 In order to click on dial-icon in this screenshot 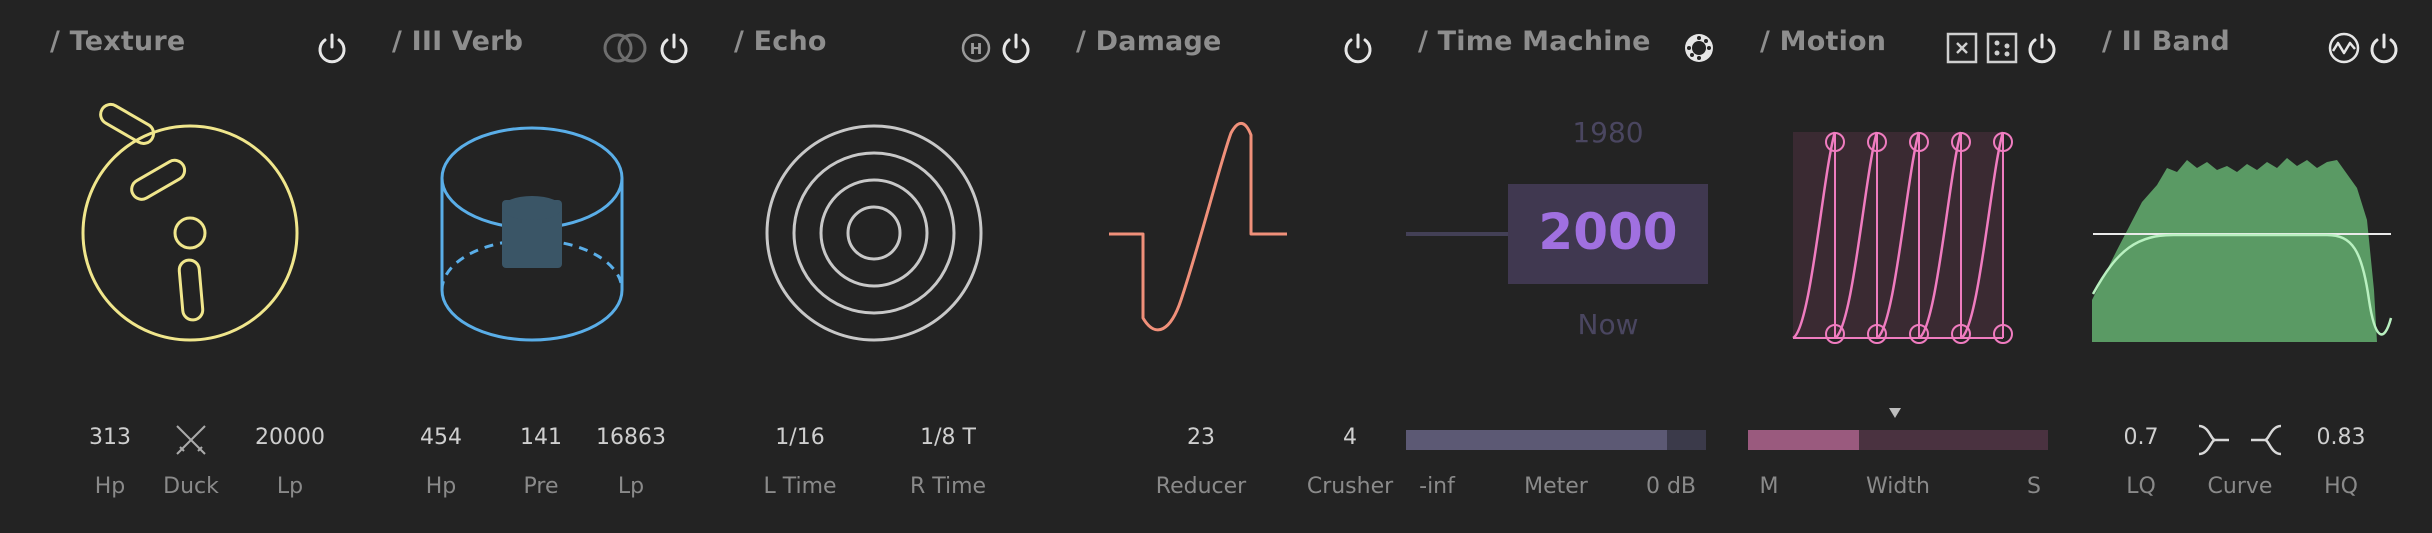, I will do `click(1699, 48)`.